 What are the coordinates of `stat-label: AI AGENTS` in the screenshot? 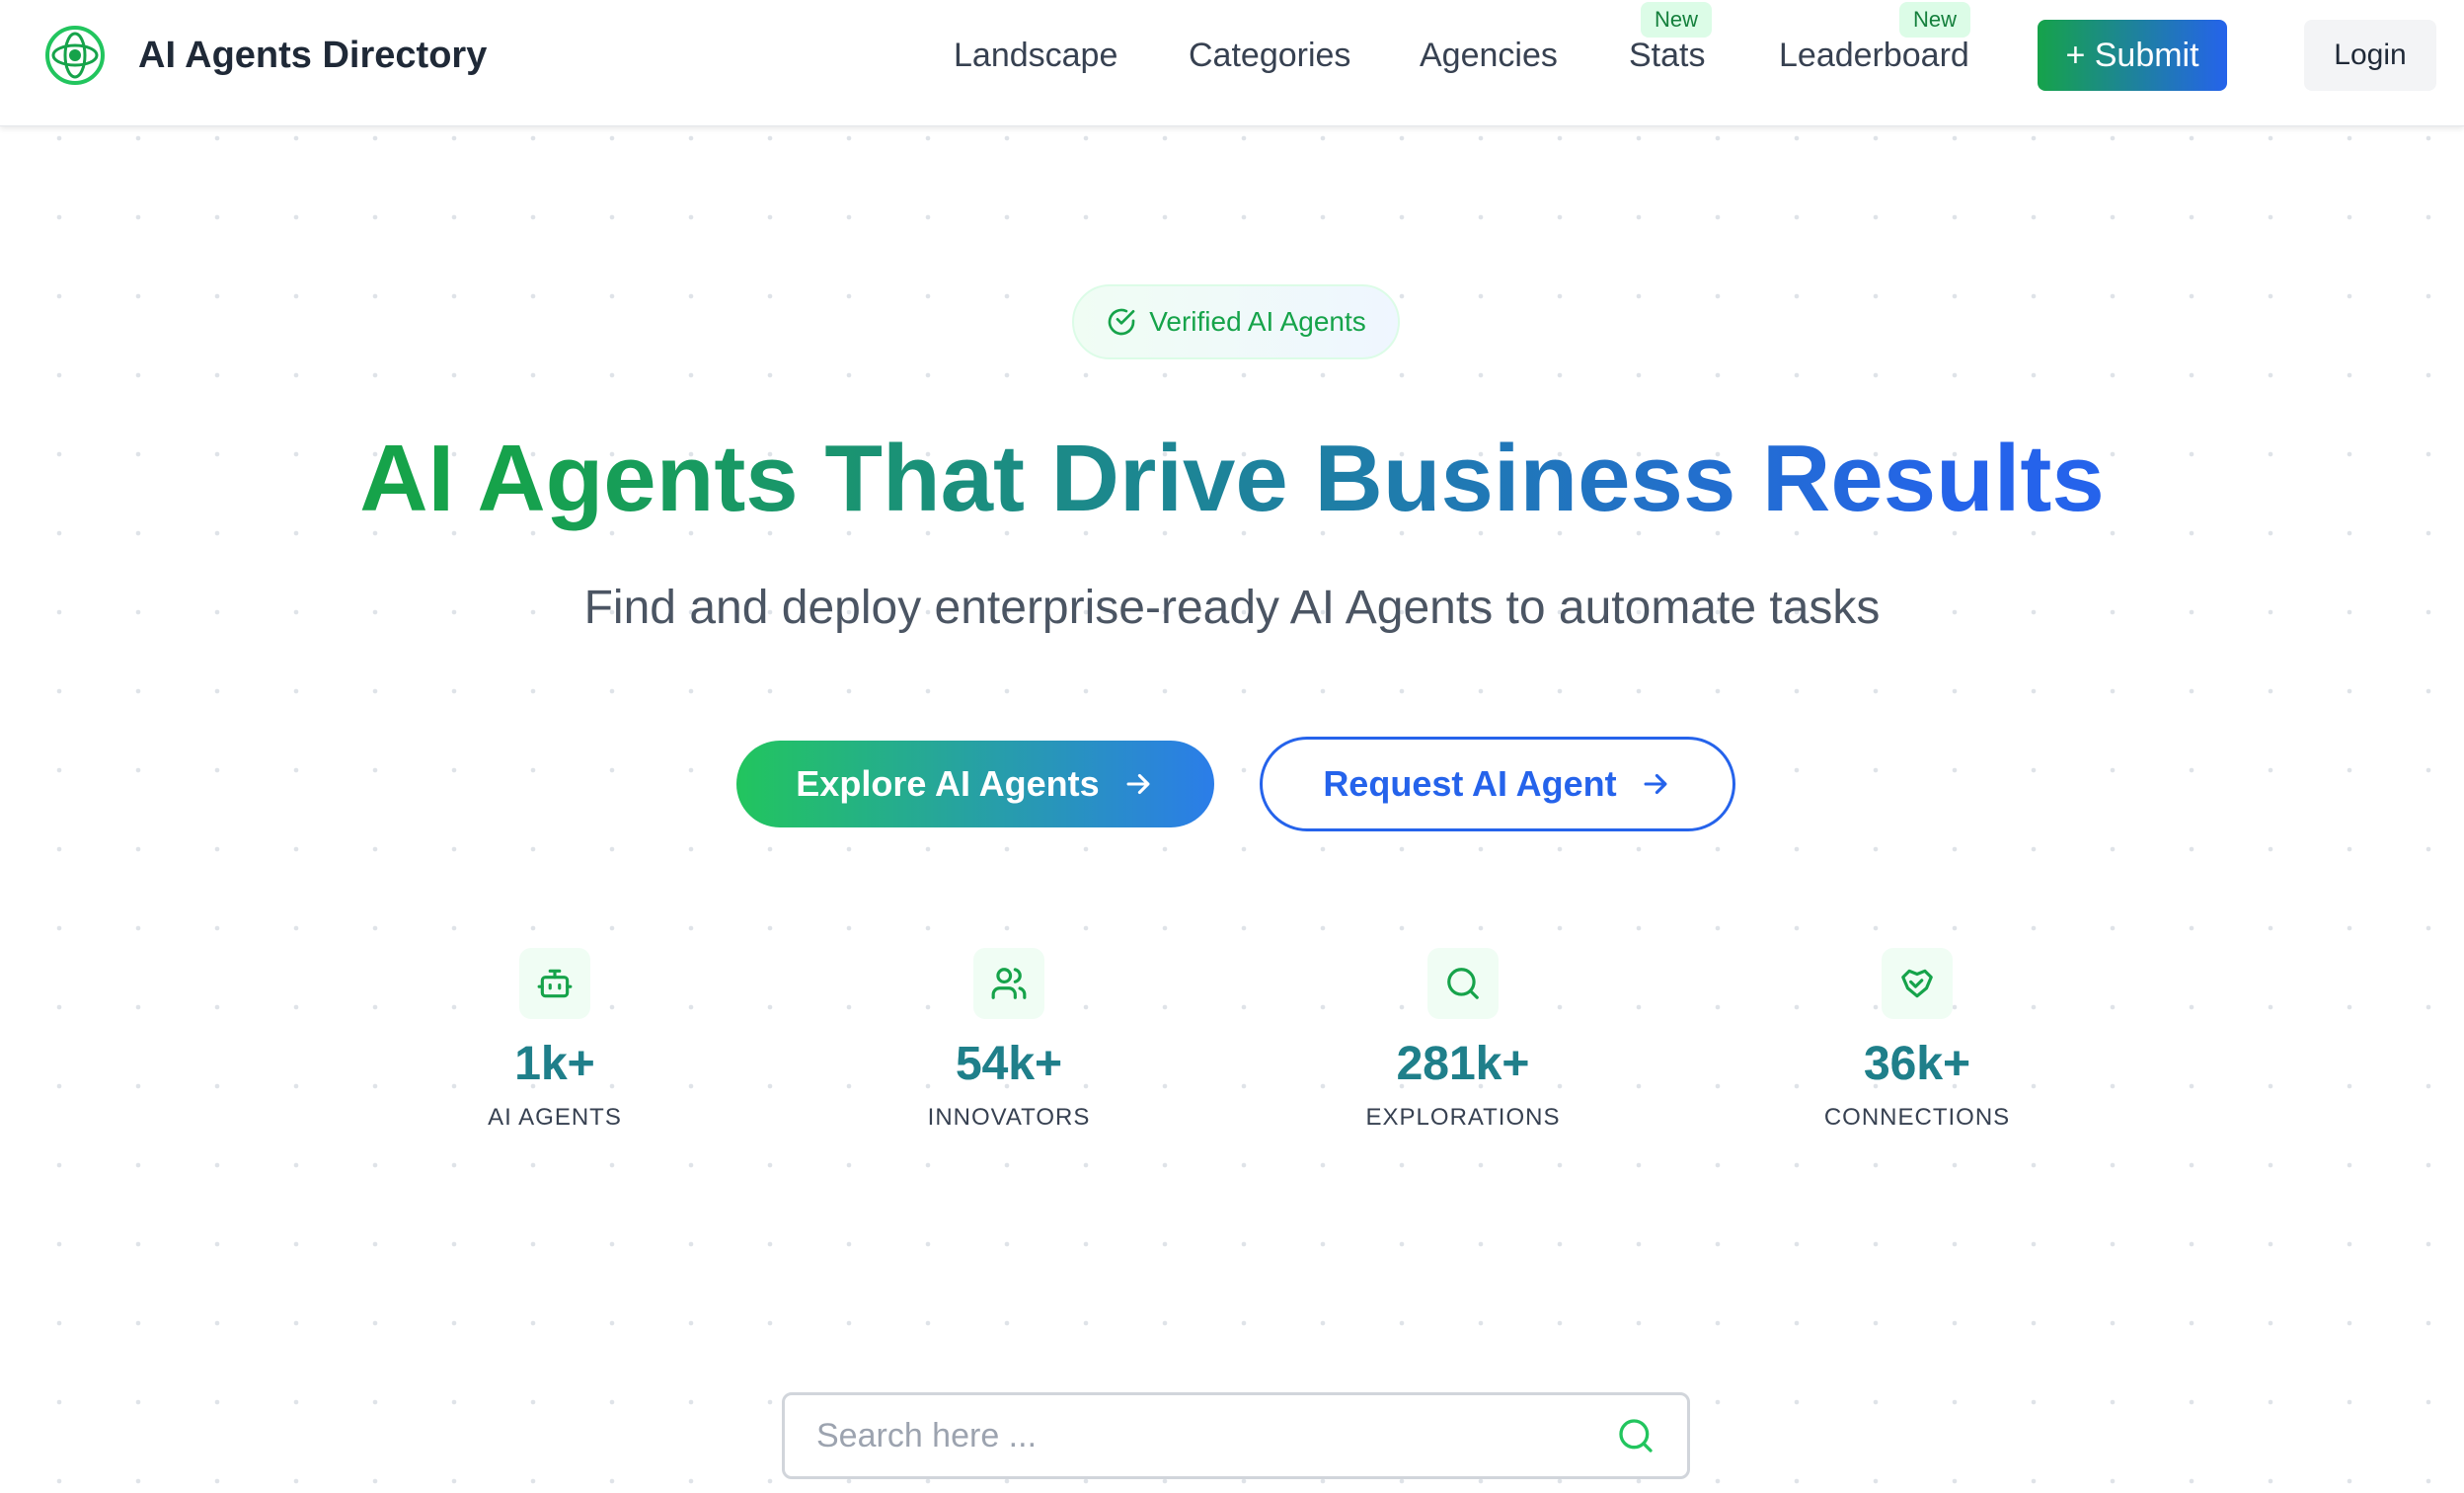 It's located at (555, 1118).